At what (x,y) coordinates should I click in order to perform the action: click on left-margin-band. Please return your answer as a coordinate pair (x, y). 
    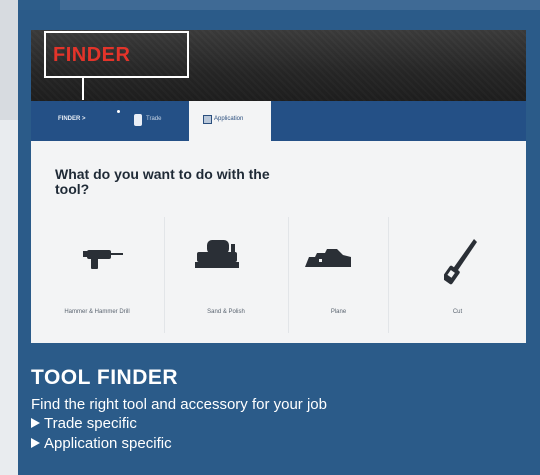
    Looking at the image, I should click on (9, 60).